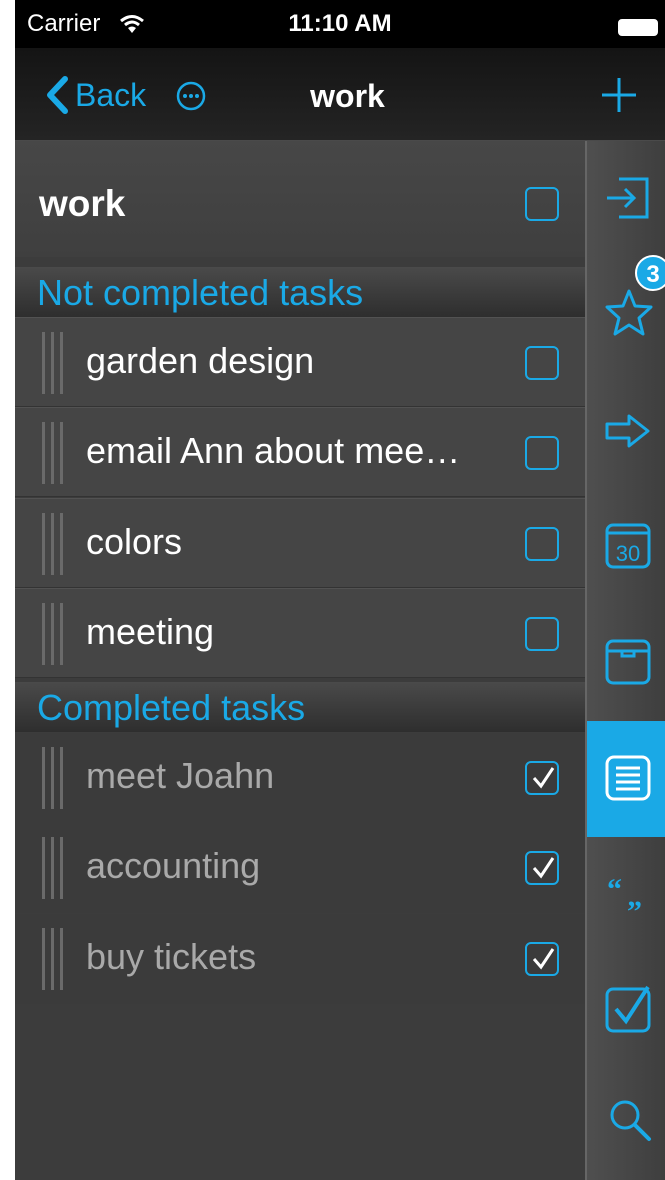 The height and width of the screenshot is (1180, 665). What do you see at coordinates (300, 778) in the screenshot?
I see `task-row-completed: meet Joahn` at bounding box center [300, 778].